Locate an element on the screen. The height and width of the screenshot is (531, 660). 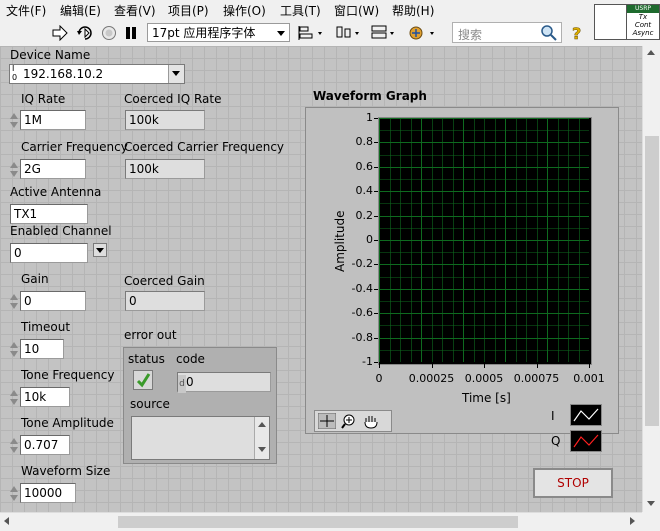
enabled-channel-input: 0 is located at coordinates (49, 253).